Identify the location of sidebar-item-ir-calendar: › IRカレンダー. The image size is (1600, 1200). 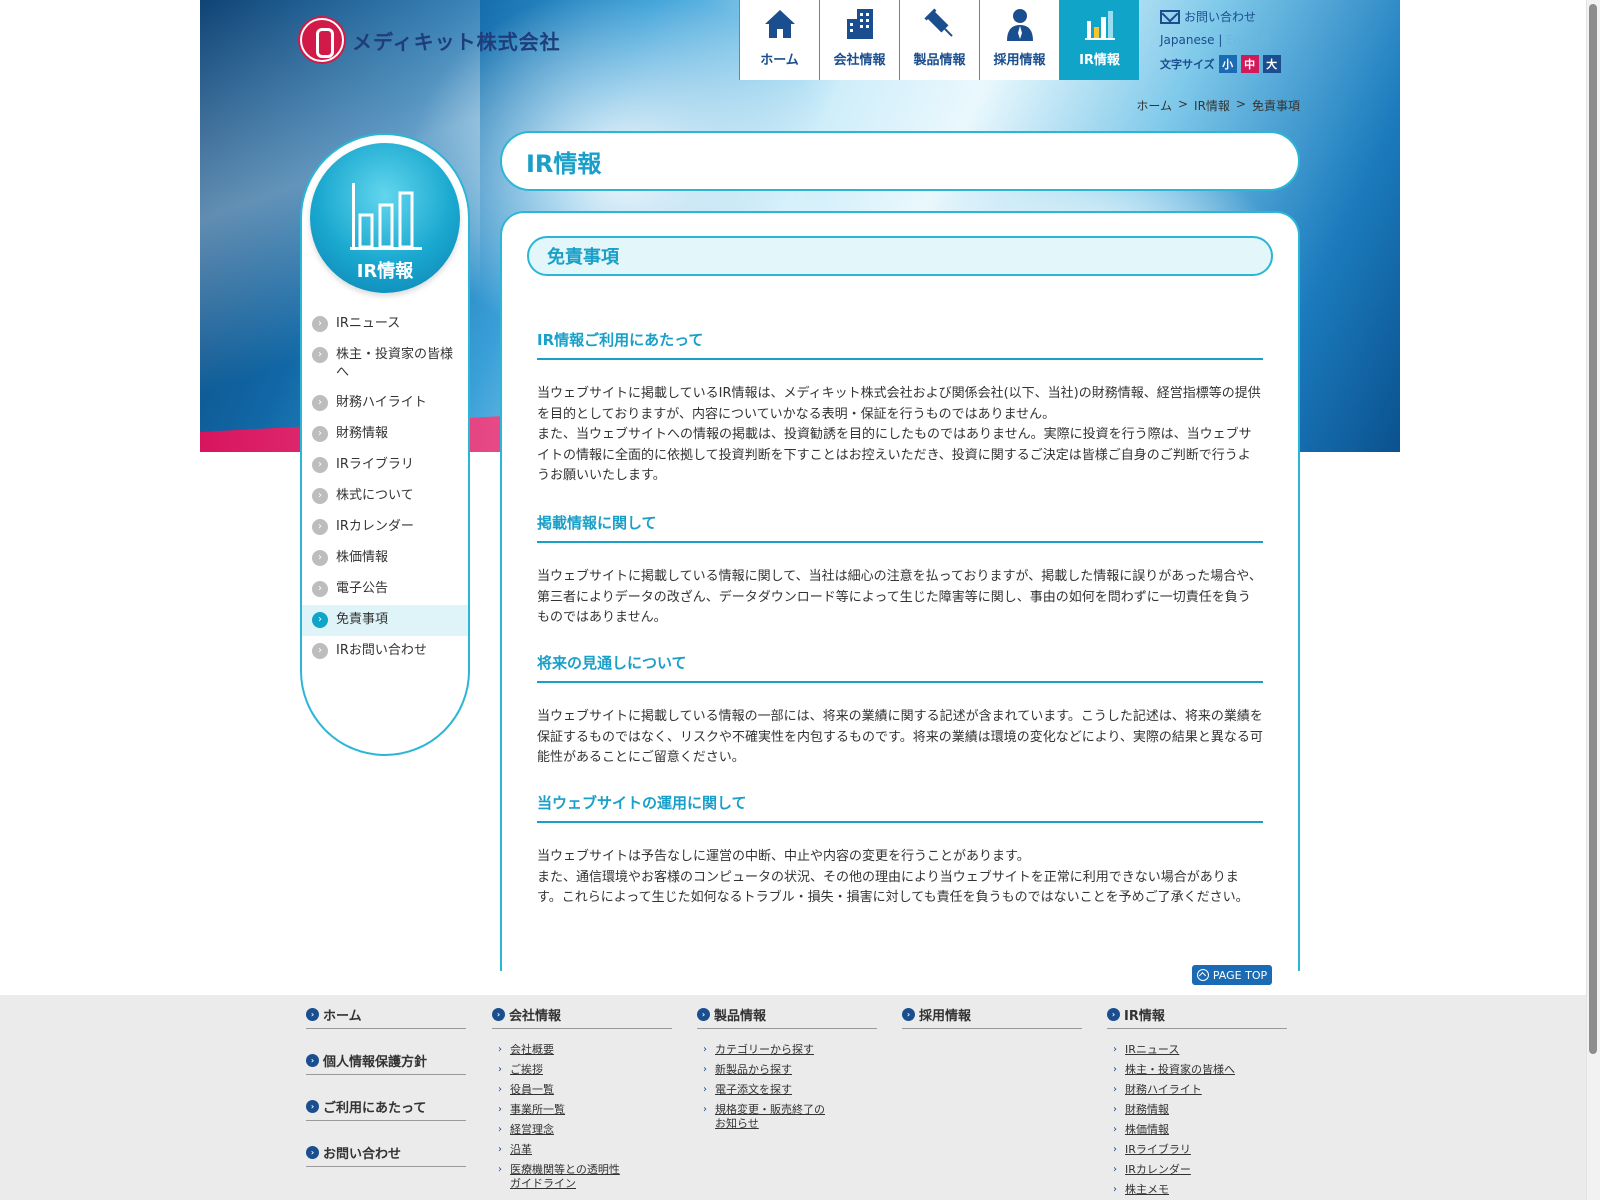
(385, 527).